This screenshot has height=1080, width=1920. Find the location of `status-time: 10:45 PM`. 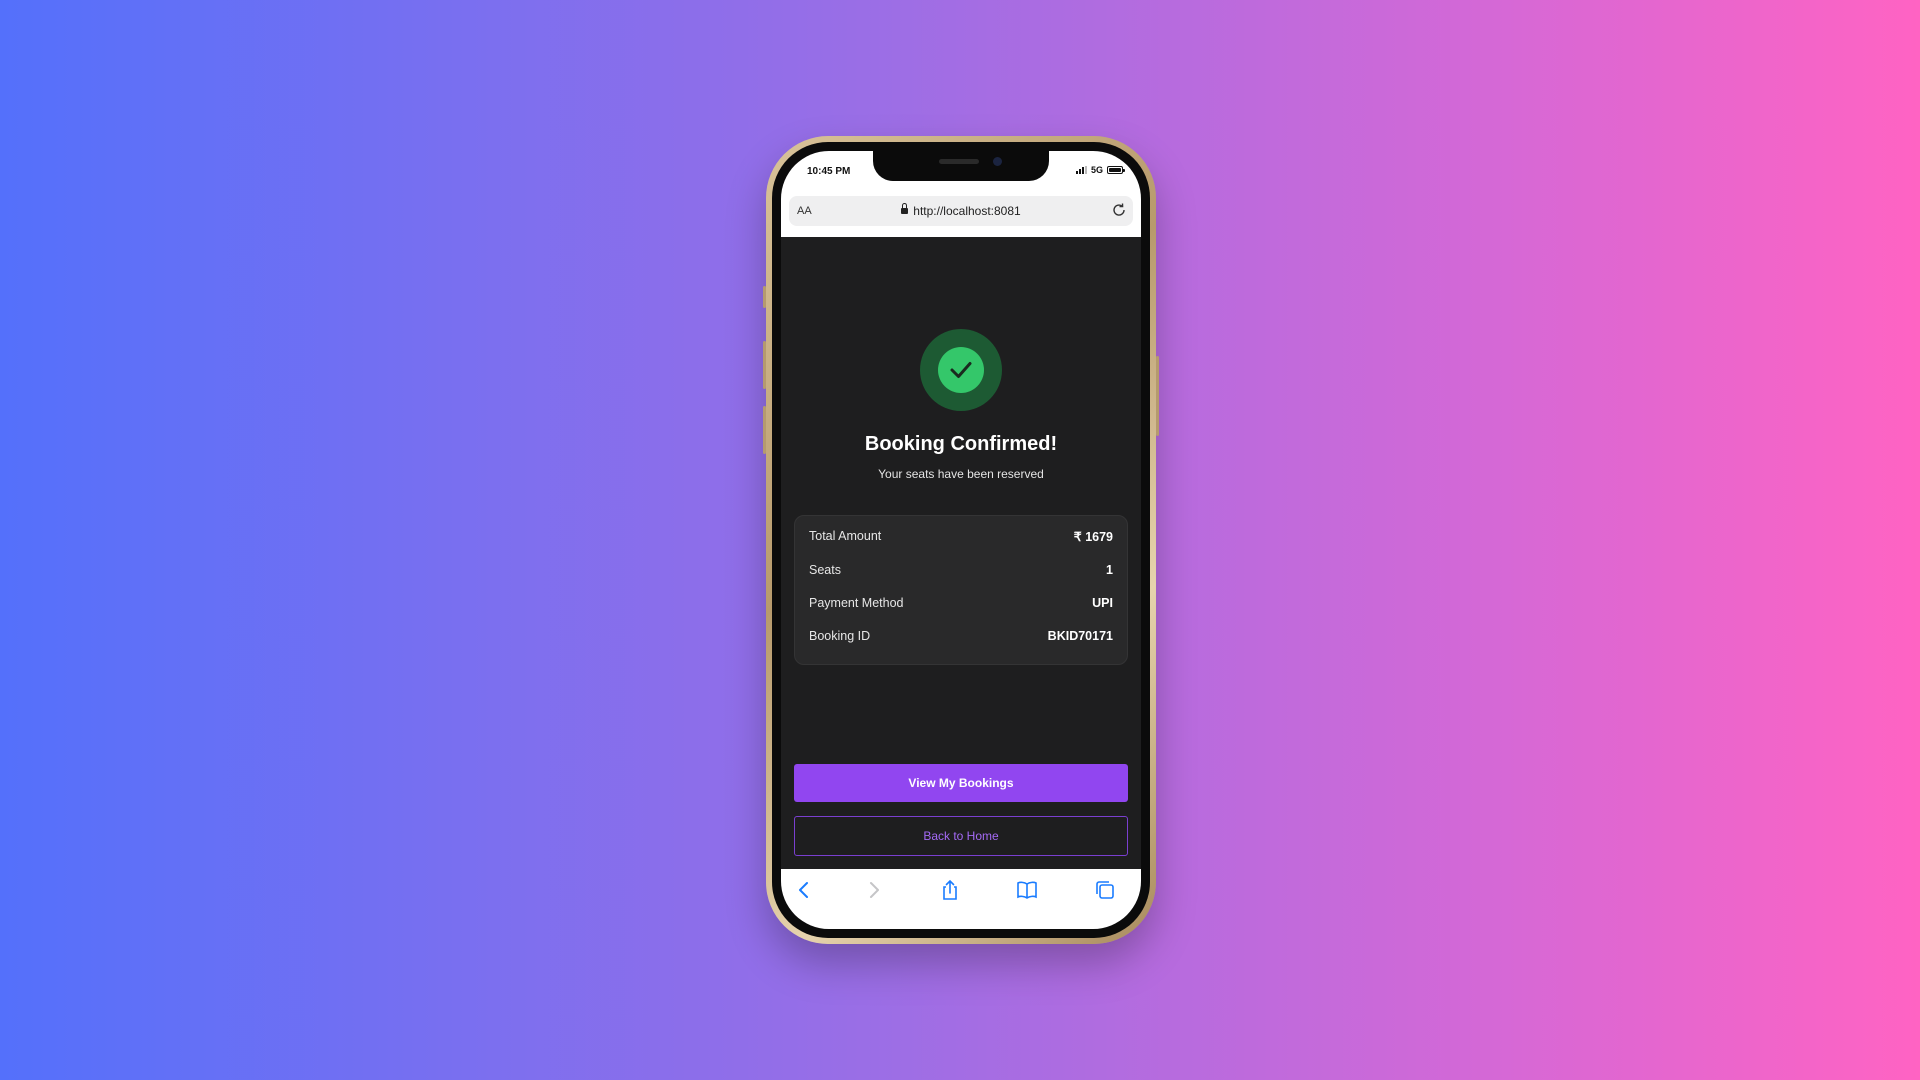

status-time: 10:45 PM is located at coordinates (829, 171).